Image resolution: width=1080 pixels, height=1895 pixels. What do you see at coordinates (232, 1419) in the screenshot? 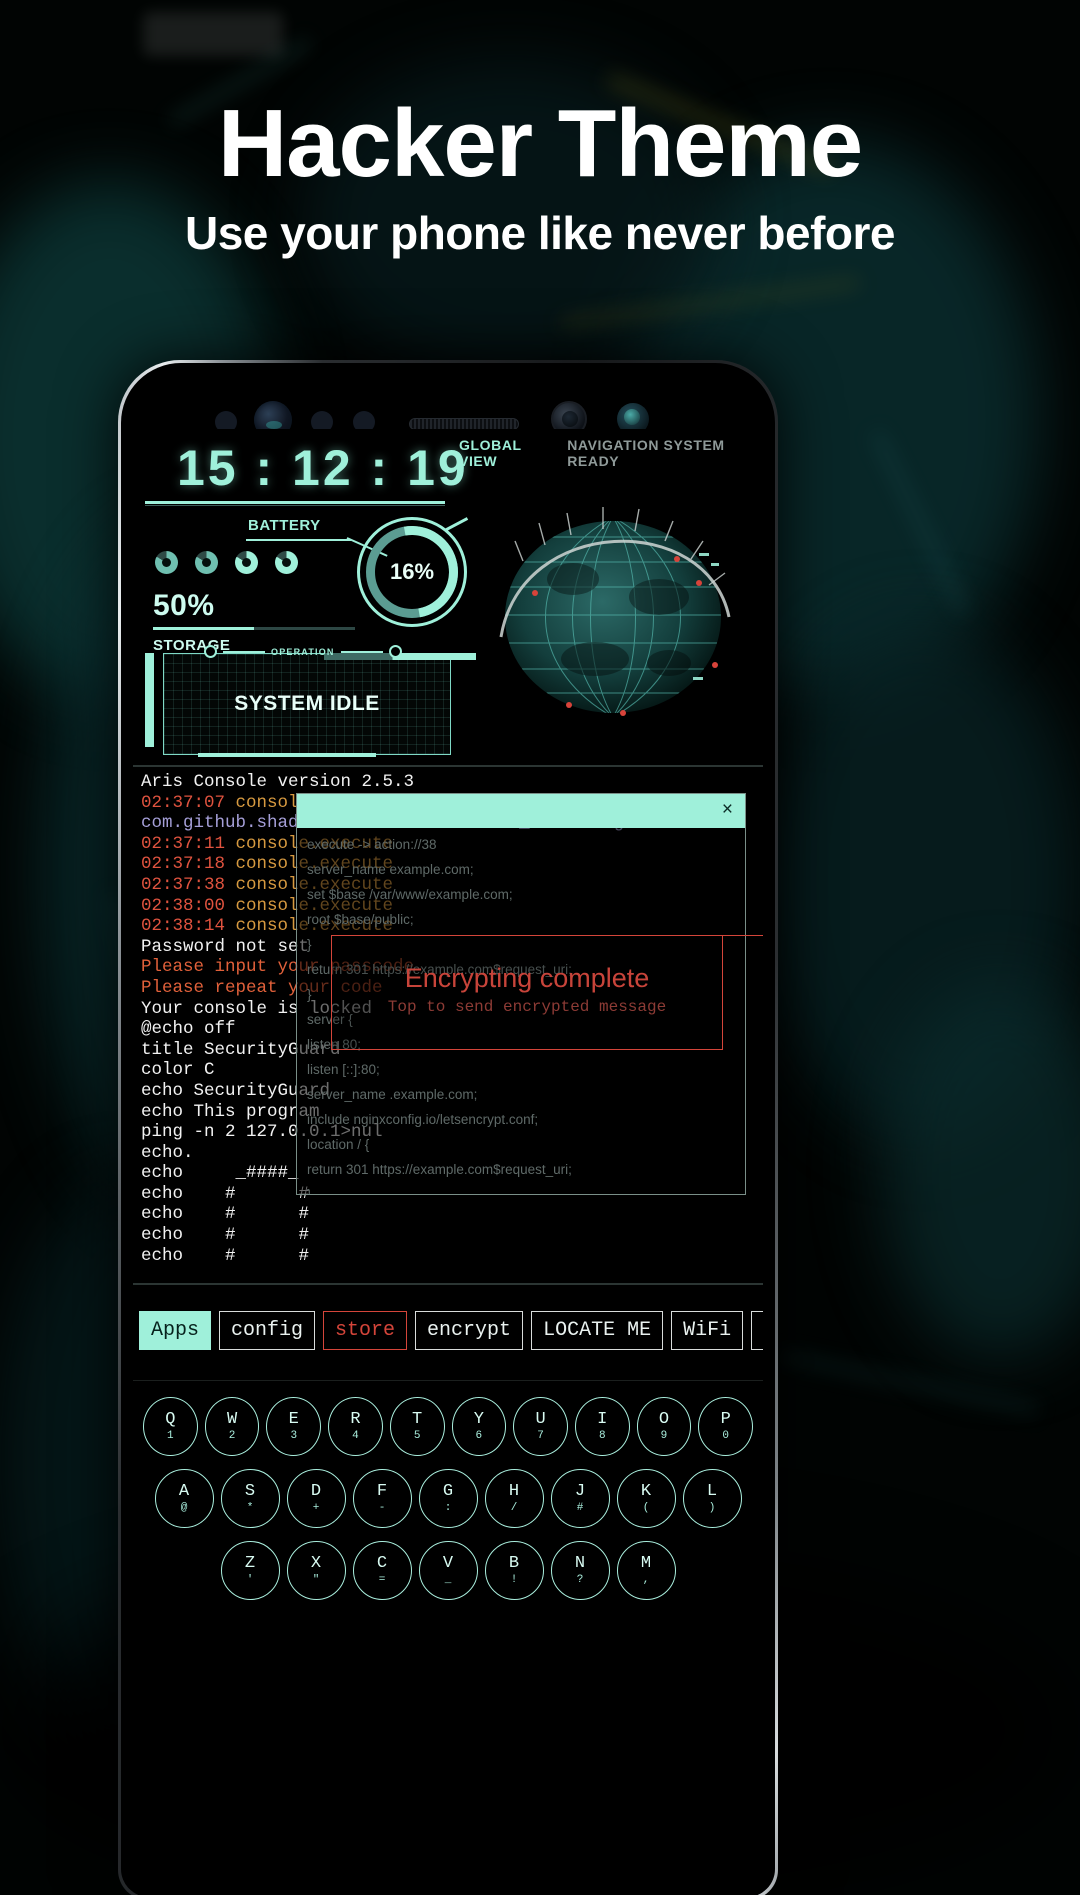
I see `key-main-label: W` at bounding box center [232, 1419].